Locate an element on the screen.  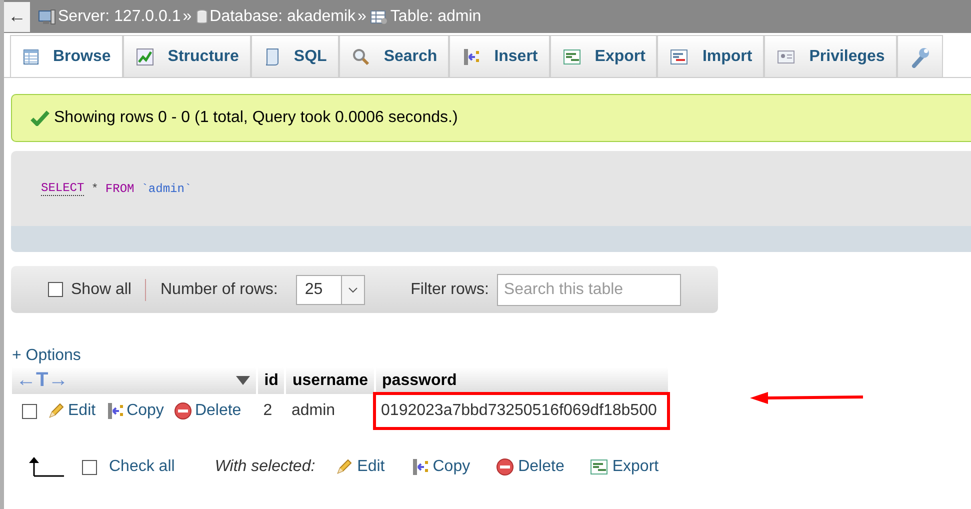
tab: Browse is located at coordinates (66, 56).